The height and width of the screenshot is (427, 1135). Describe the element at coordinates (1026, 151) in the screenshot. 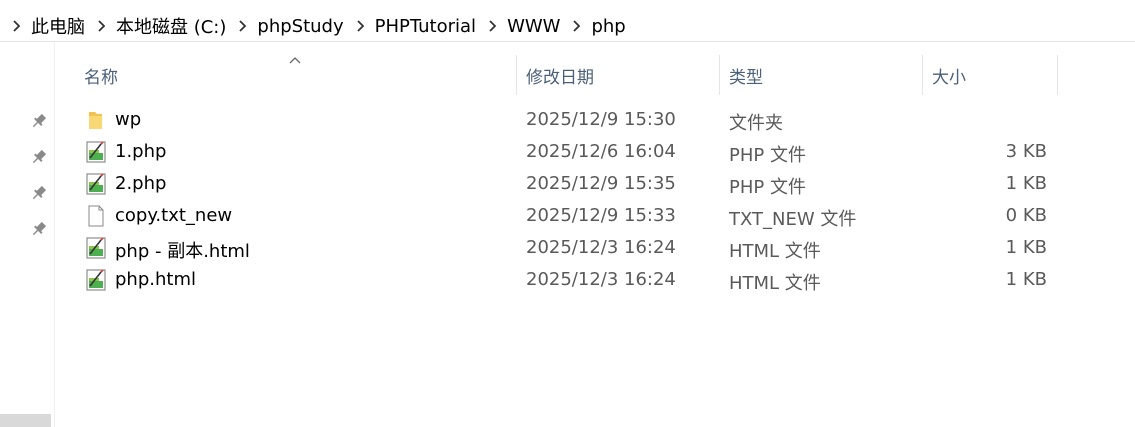

I see `file-size: 3 KB` at that location.